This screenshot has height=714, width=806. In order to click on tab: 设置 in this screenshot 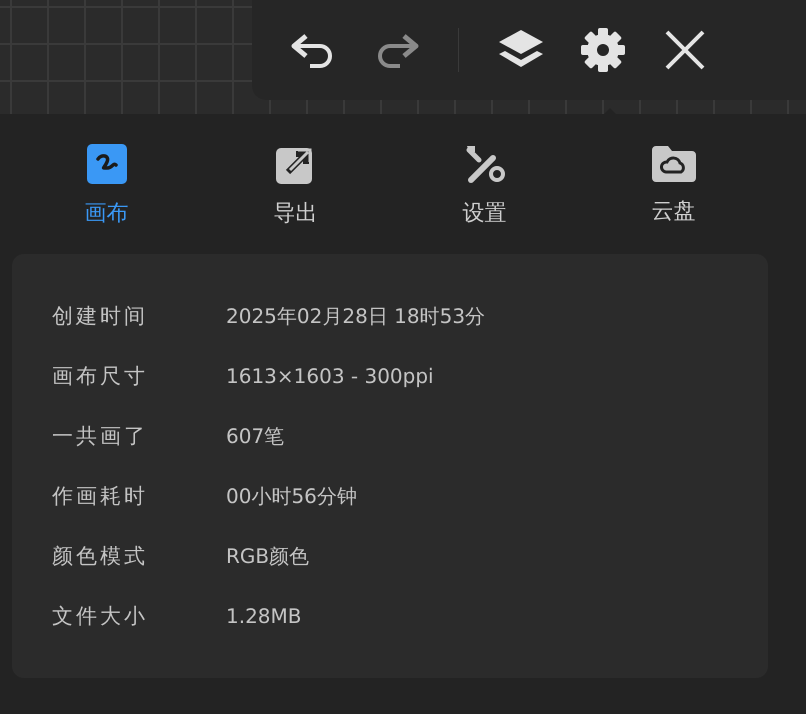, I will do `click(484, 186)`.